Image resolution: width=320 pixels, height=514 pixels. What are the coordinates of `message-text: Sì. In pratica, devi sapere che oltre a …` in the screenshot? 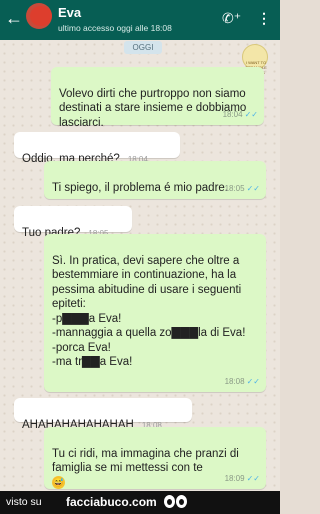 It's located at (149, 311).